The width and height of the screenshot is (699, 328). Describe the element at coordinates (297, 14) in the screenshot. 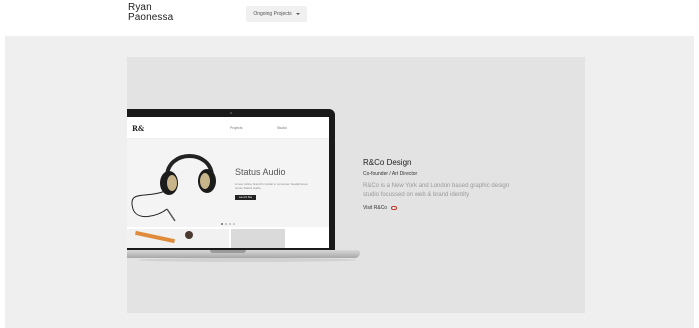

I see `chevron-down-icon` at that location.